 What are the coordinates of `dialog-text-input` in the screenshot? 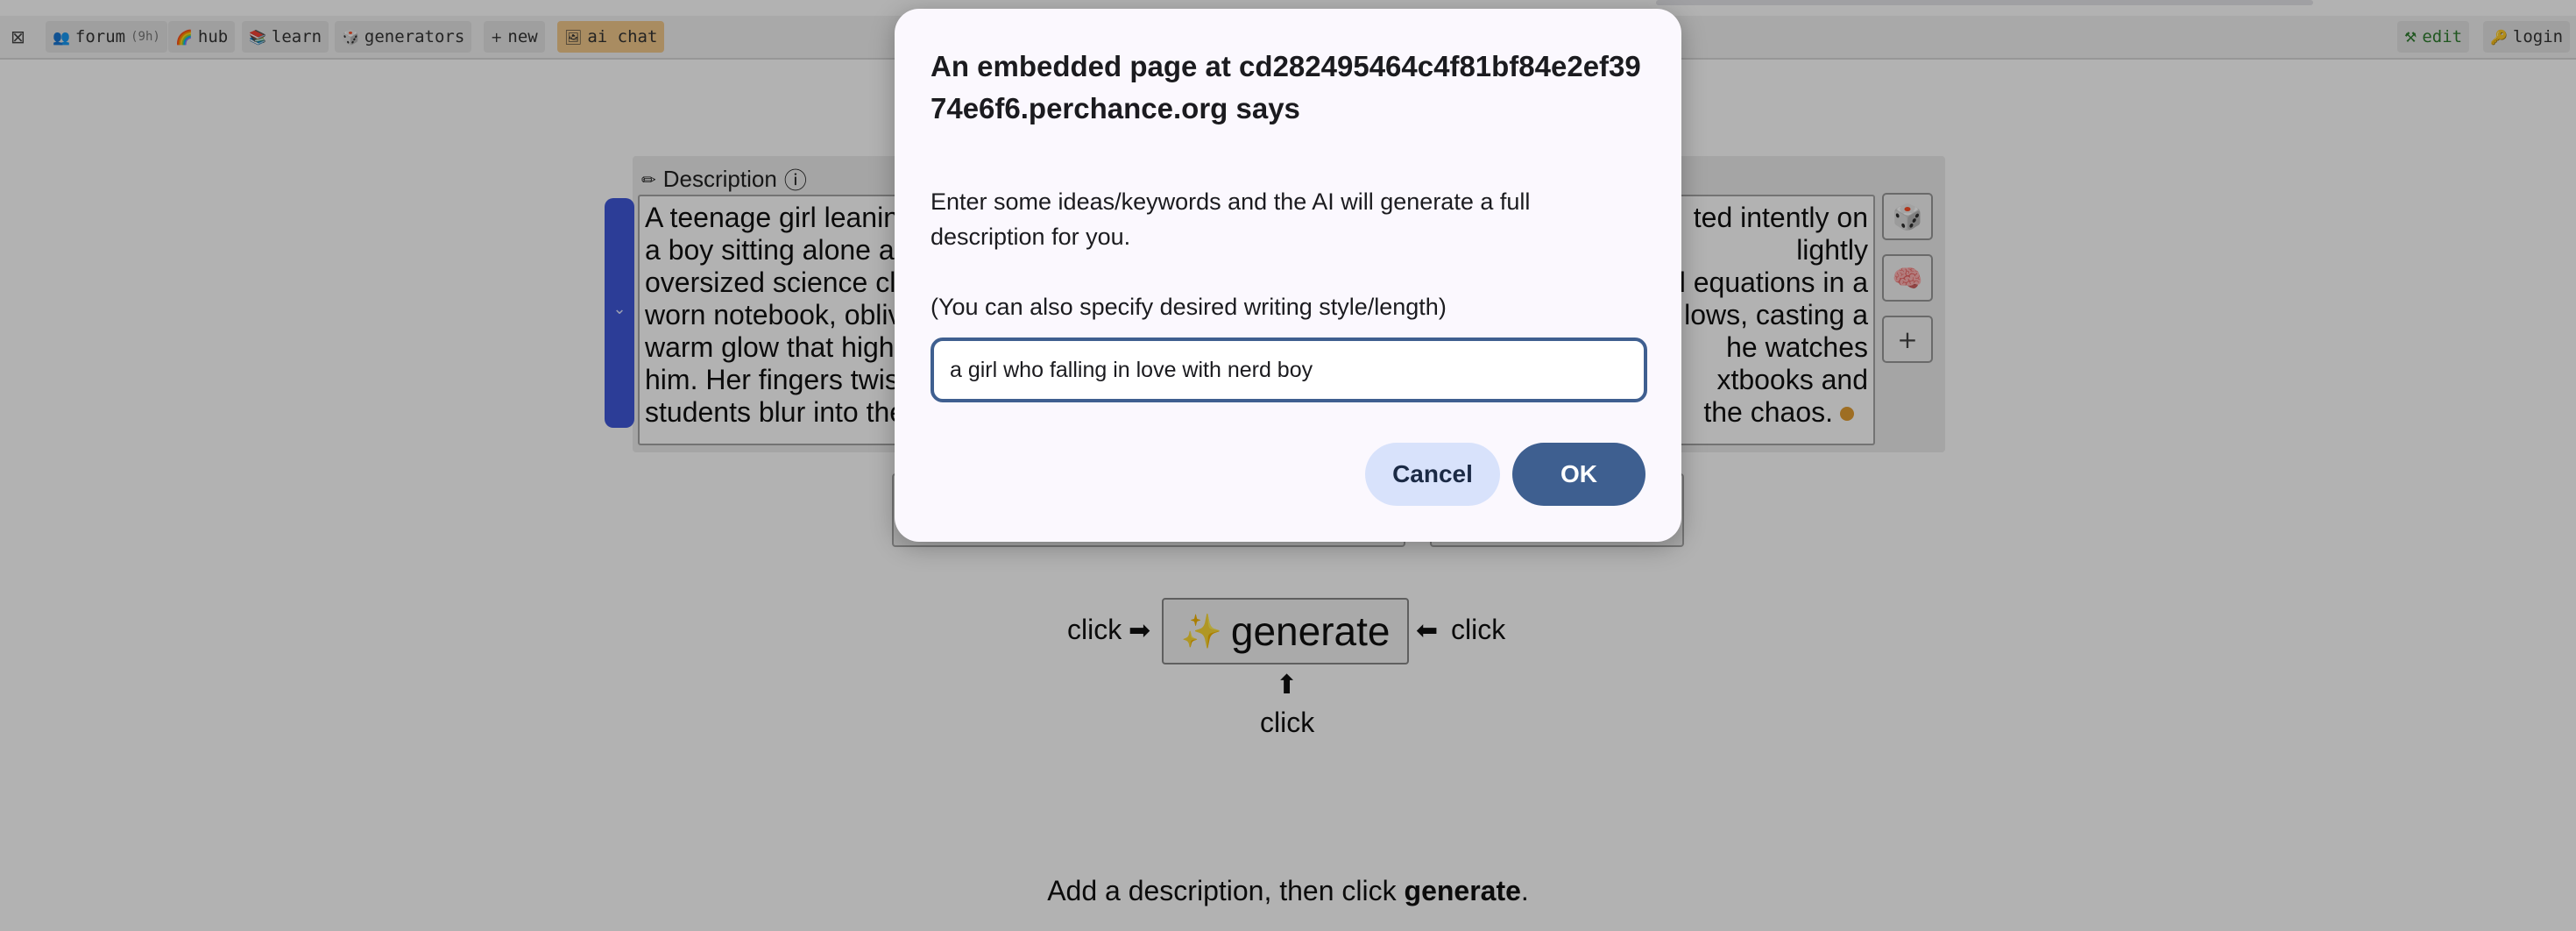 It's located at (1289, 370).